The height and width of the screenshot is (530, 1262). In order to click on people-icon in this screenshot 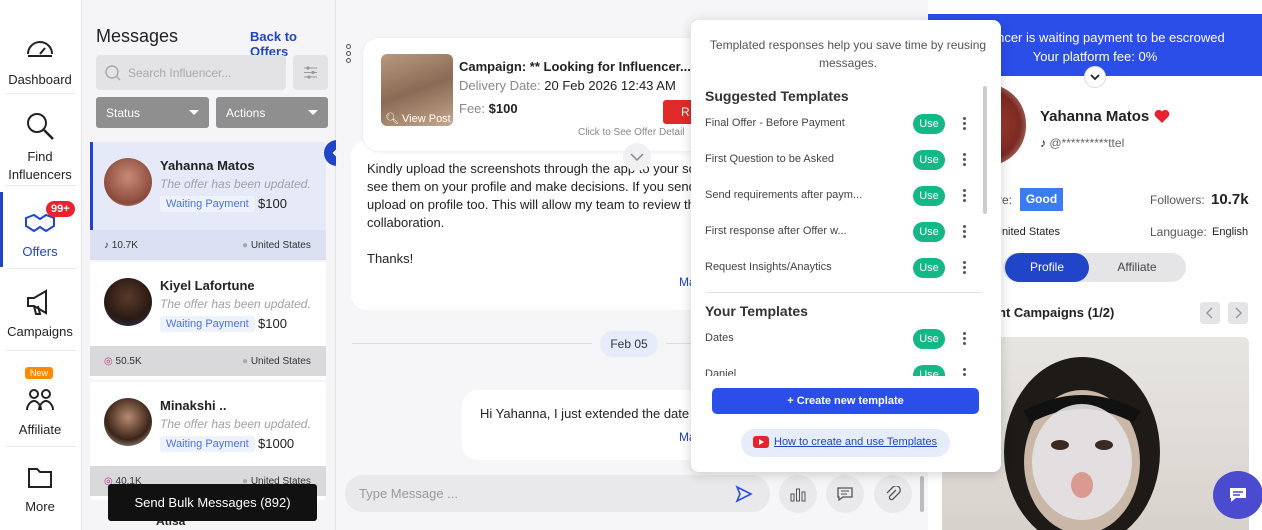, I will do `click(40, 400)`.